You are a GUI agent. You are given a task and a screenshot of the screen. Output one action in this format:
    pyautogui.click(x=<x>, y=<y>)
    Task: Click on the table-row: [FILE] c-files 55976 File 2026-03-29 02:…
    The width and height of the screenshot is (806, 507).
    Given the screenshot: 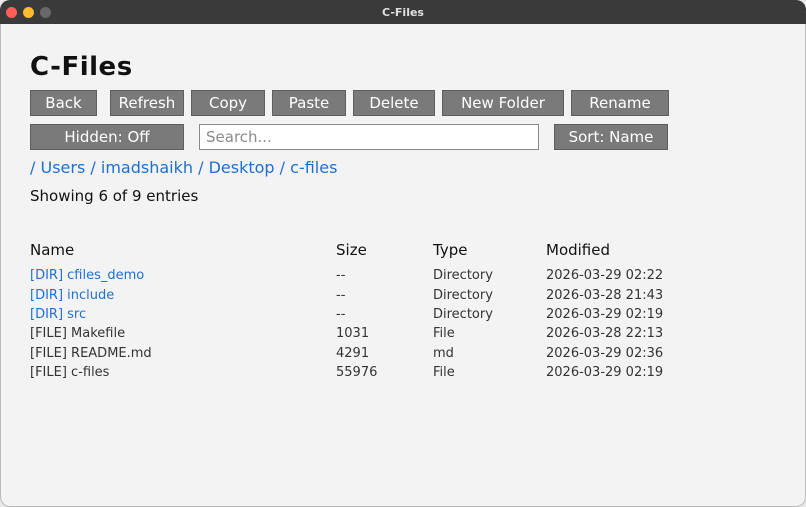 What is the action you would take?
    pyautogui.click(x=380, y=372)
    